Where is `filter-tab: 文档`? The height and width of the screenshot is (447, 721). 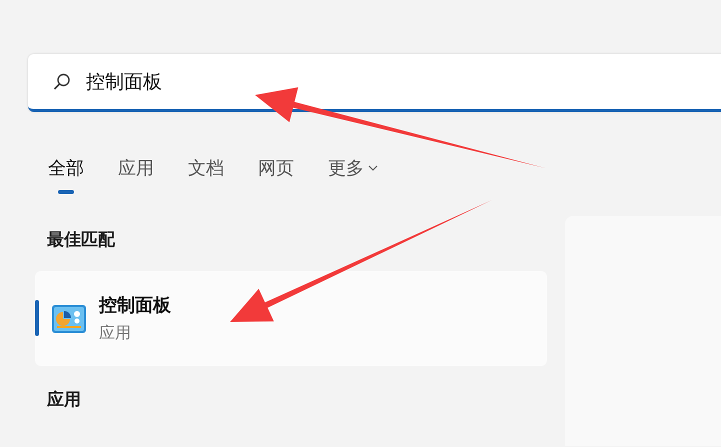 filter-tab: 文档 is located at coordinates (206, 172).